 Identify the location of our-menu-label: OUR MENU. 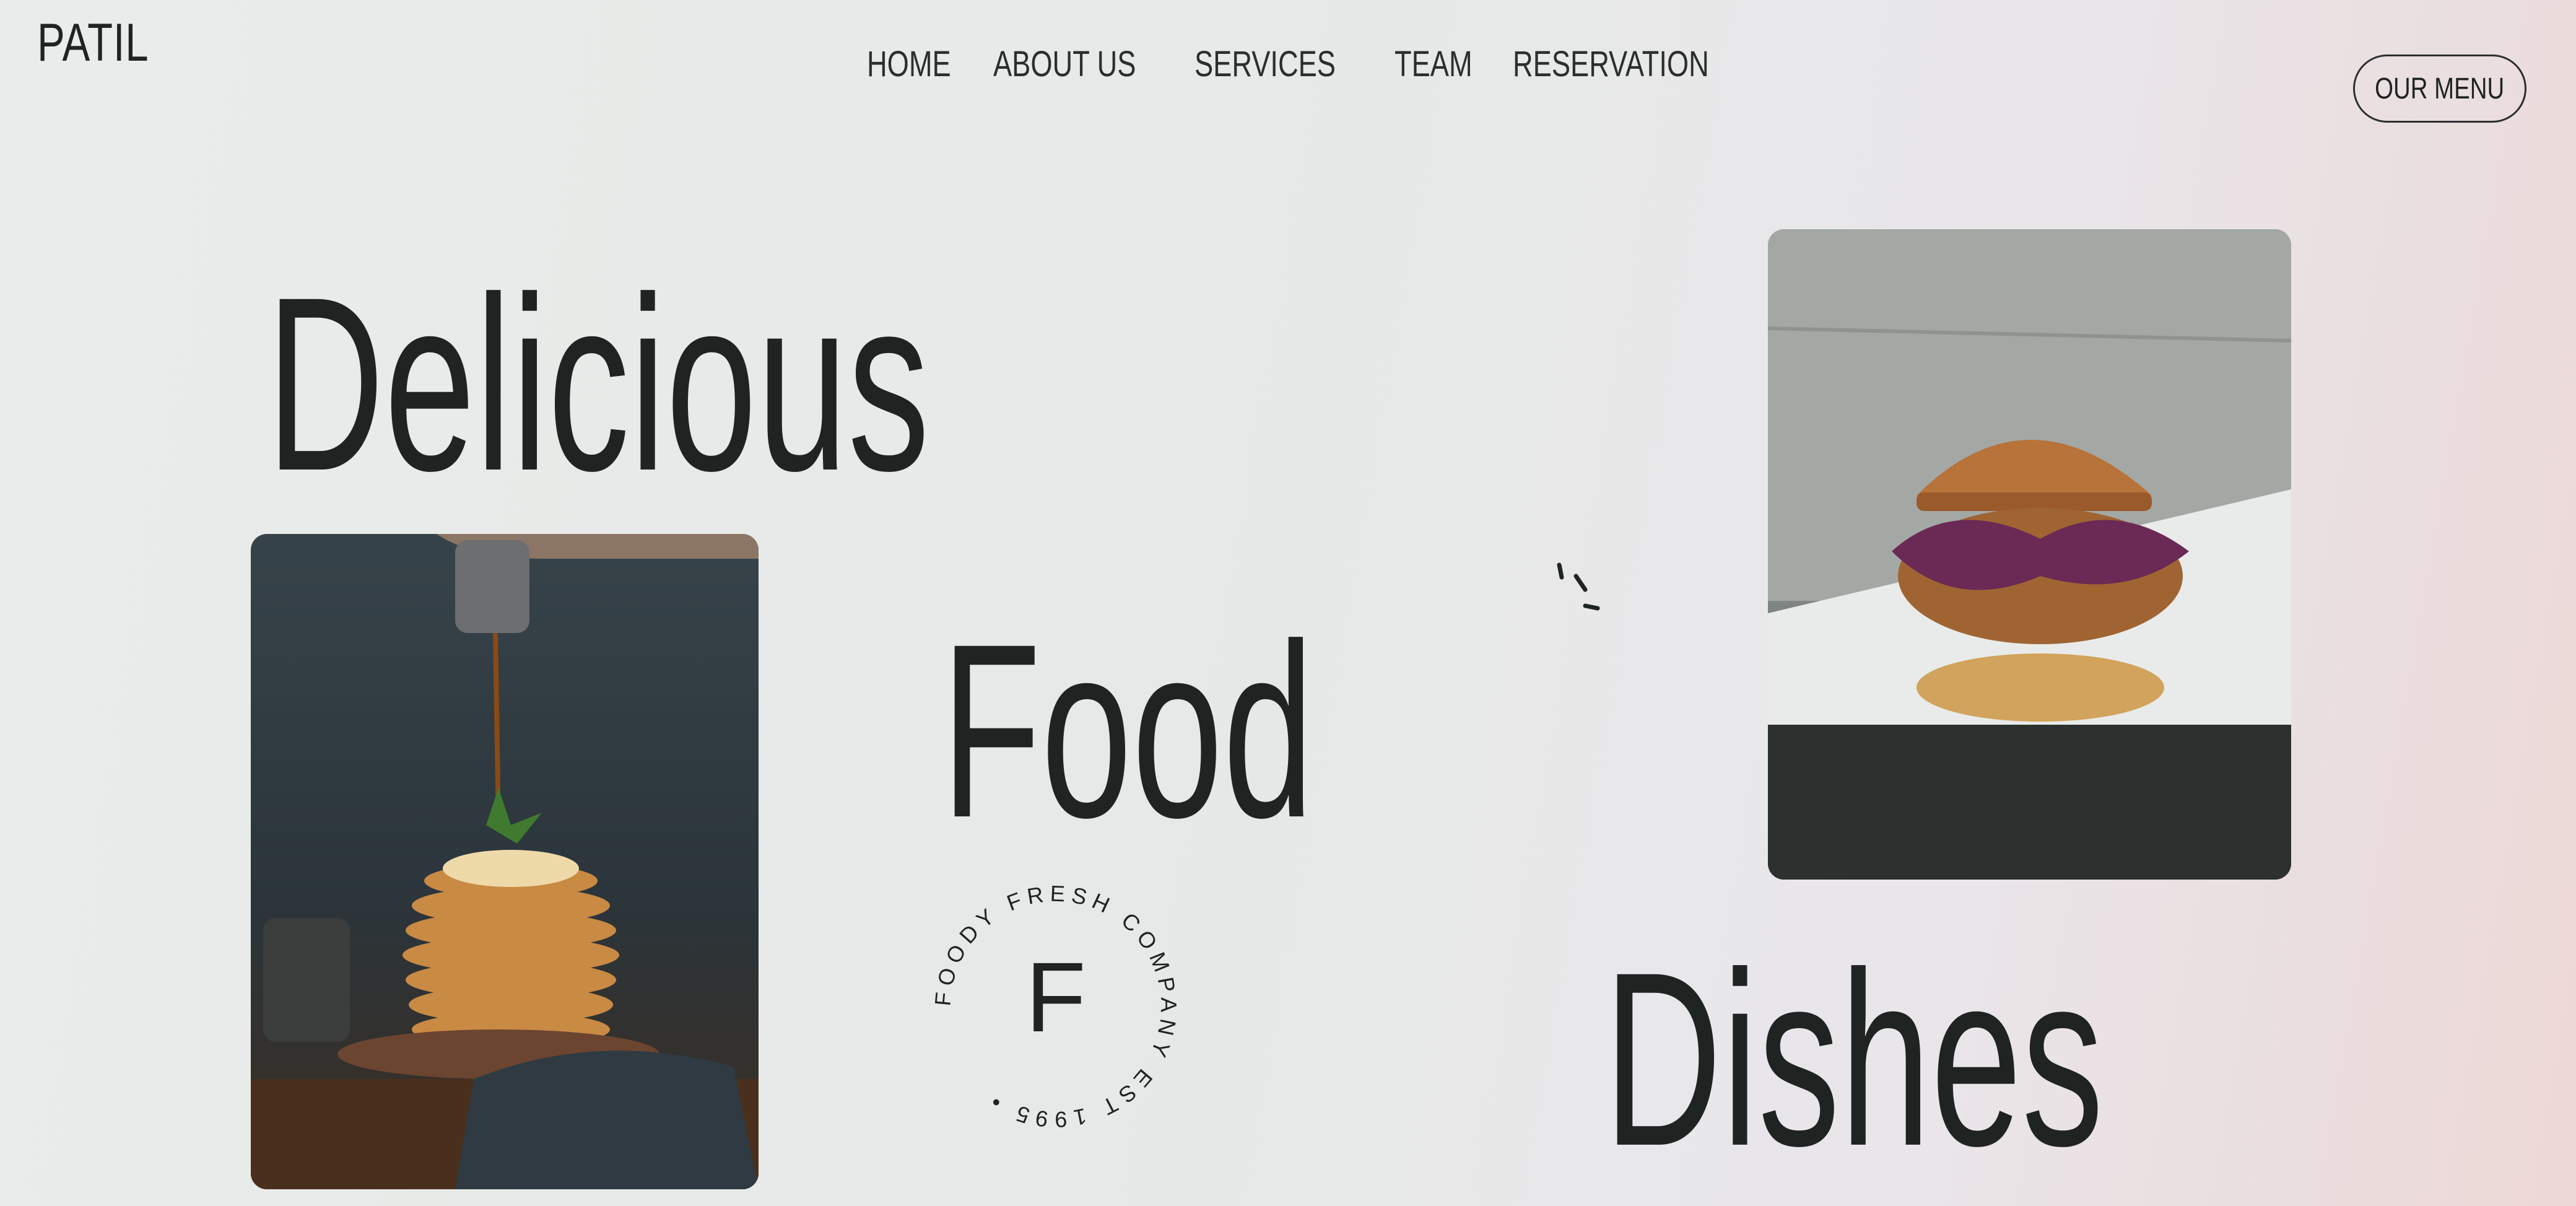
(2440, 88).